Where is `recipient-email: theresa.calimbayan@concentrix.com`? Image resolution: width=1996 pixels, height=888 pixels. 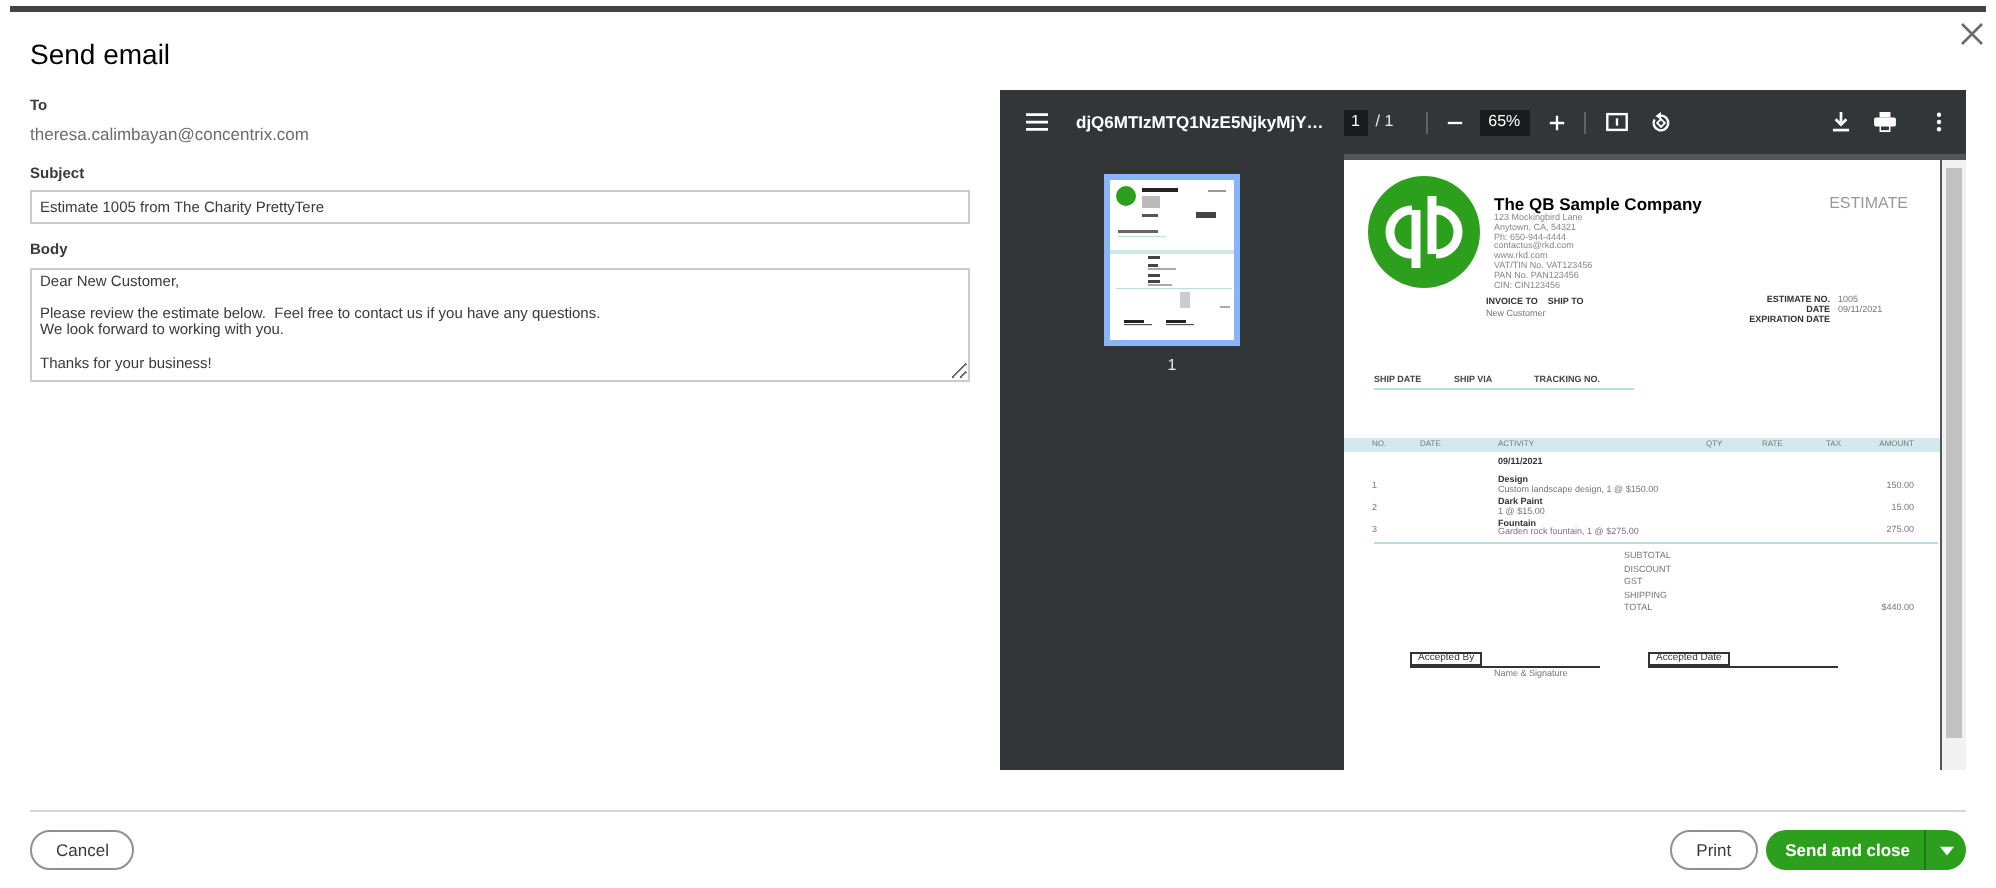 recipient-email: theresa.calimbayan@concentrix.com is located at coordinates (169, 135).